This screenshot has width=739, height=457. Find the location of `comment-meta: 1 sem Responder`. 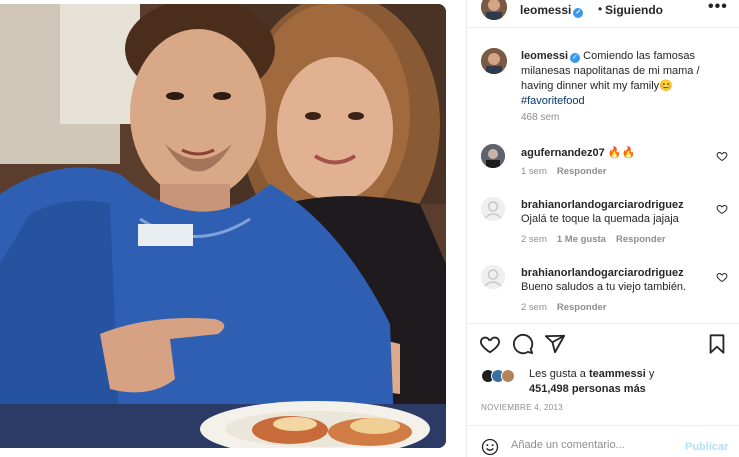

comment-meta: 1 sem Responder is located at coordinates (564, 171).